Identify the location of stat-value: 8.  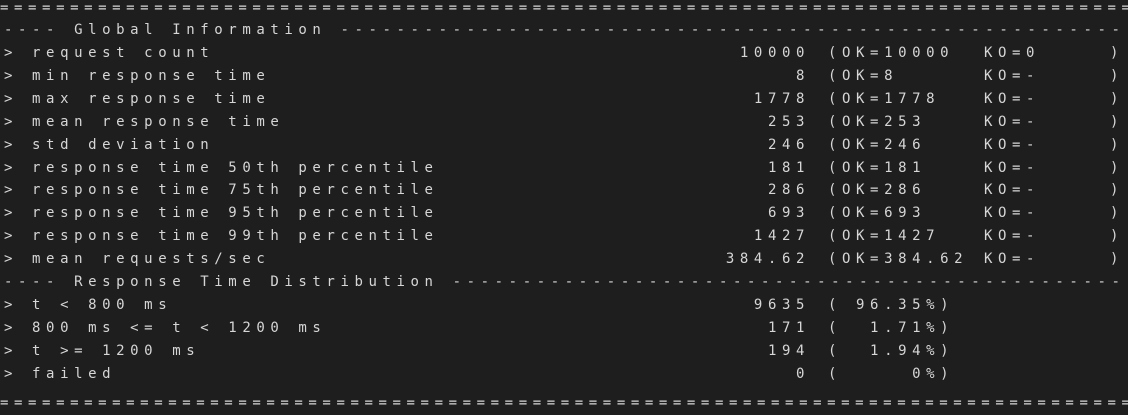
(802, 75).